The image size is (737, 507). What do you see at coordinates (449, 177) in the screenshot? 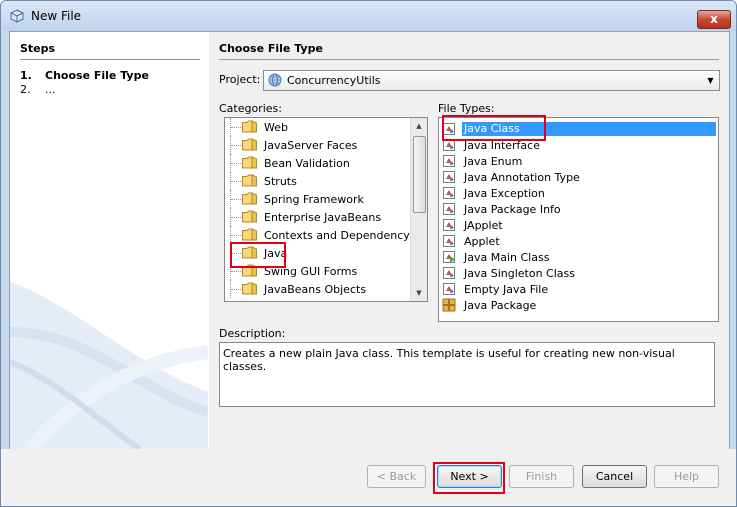
I see `java-annotation-icon` at bounding box center [449, 177].